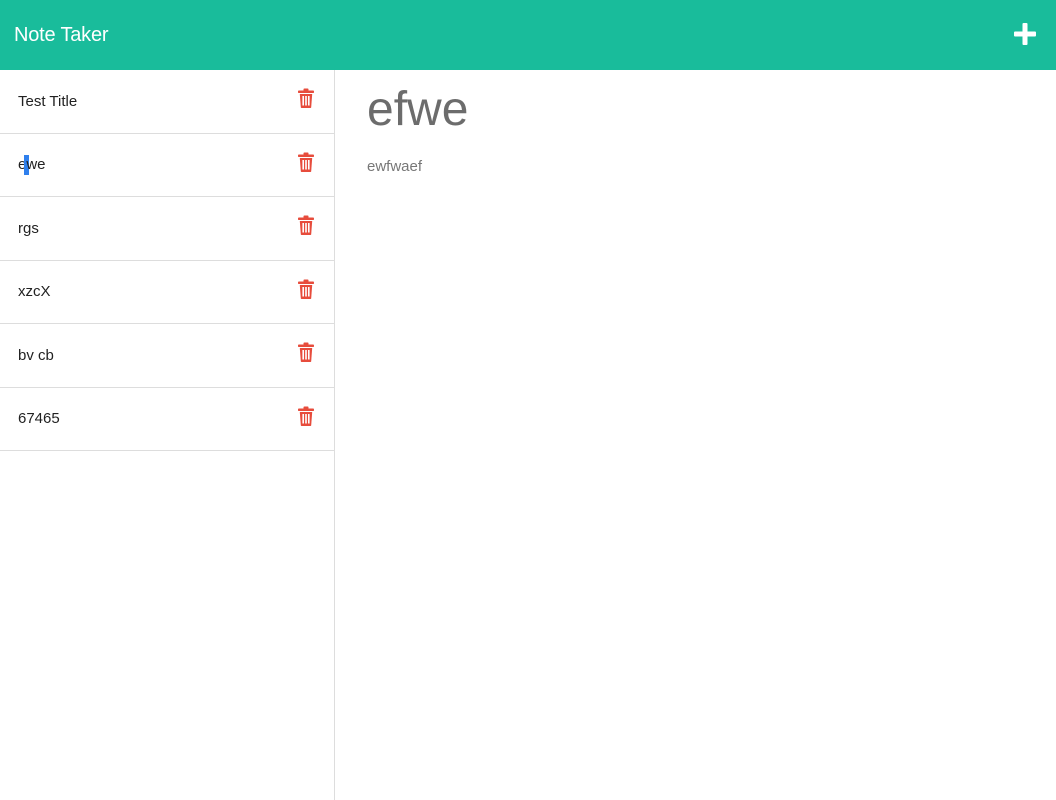 This screenshot has height=800, width=1056. What do you see at coordinates (528, 35) in the screenshot?
I see `navbar: Note Taker` at bounding box center [528, 35].